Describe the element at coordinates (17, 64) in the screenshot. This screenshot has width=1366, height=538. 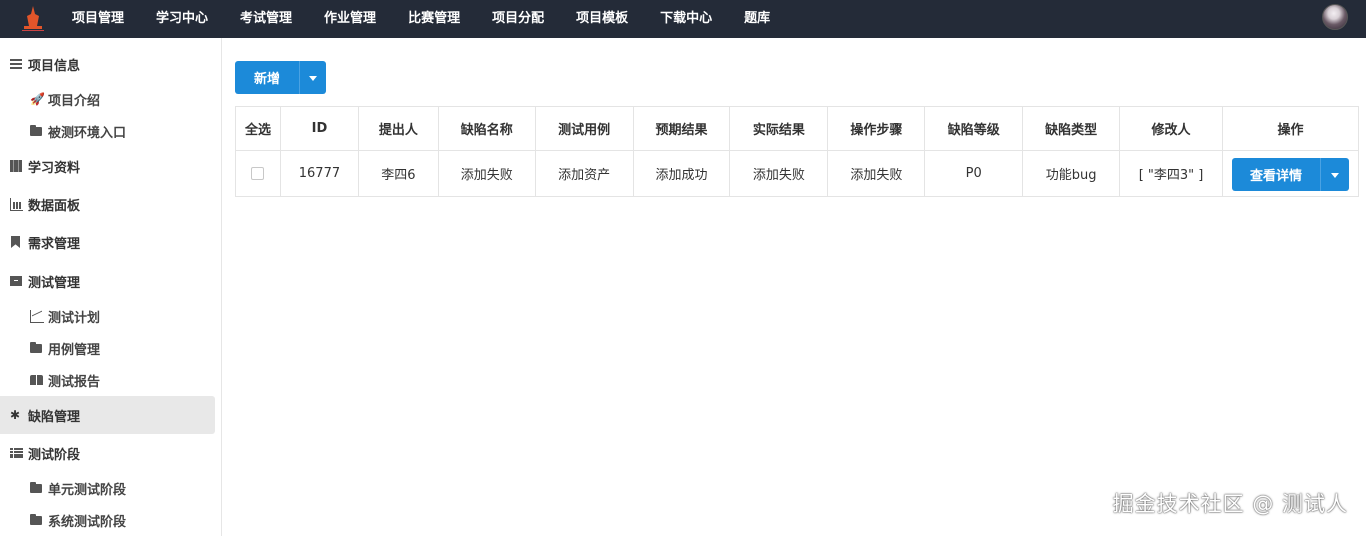
I see `list-icon` at that location.